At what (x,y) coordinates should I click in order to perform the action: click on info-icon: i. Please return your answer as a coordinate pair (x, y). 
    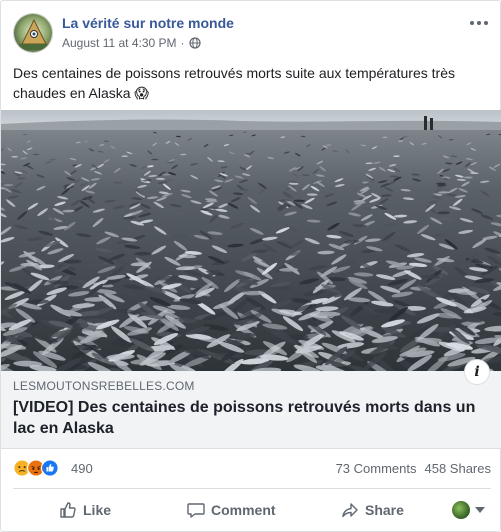
    Looking at the image, I should click on (477, 372).